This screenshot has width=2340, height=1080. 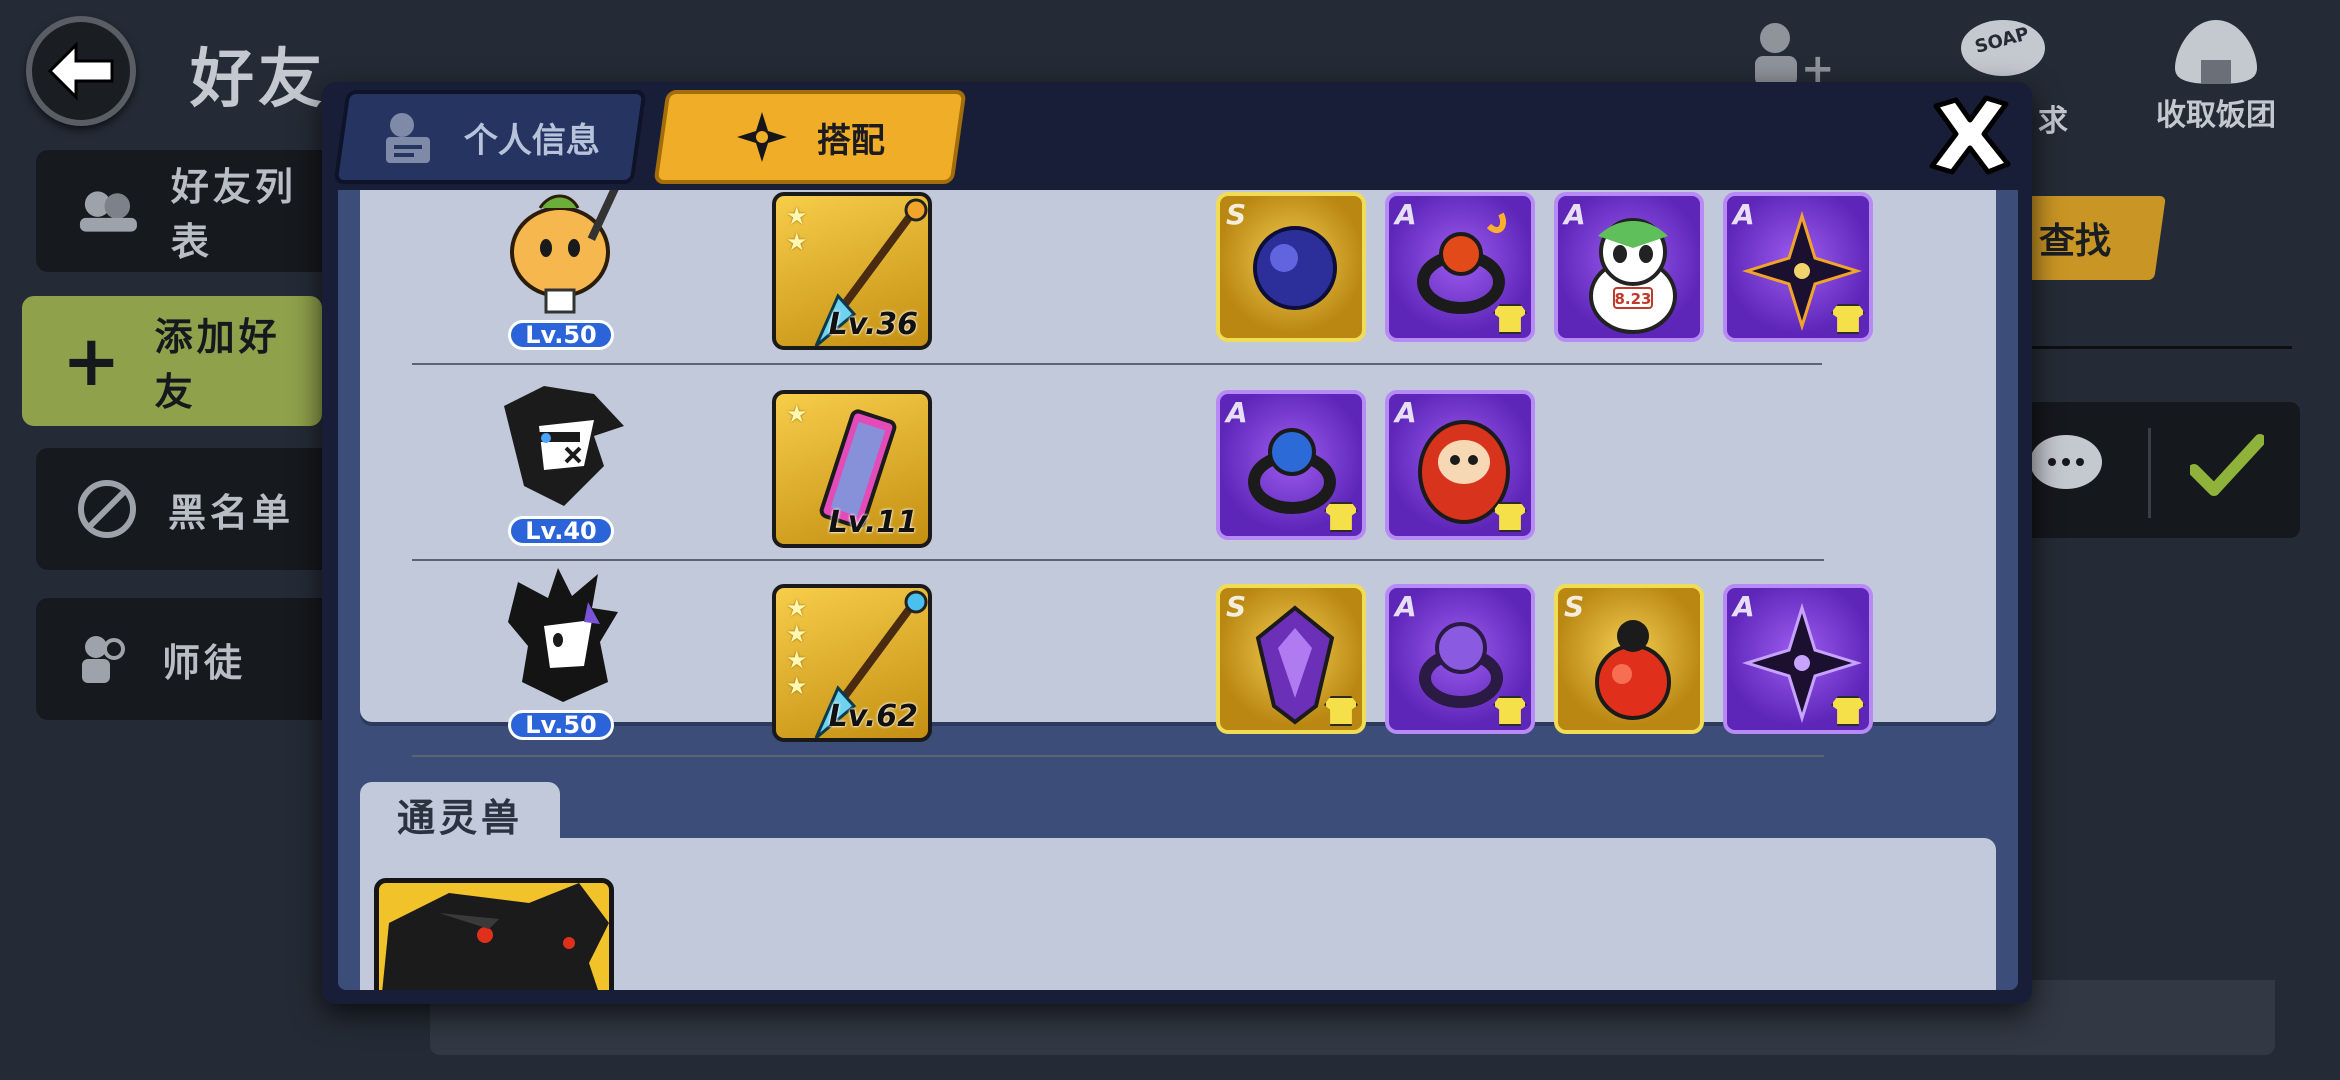 I want to click on loadout-row: Lv.40 ★ Lv.11 A A, so click(x=1178, y=463).